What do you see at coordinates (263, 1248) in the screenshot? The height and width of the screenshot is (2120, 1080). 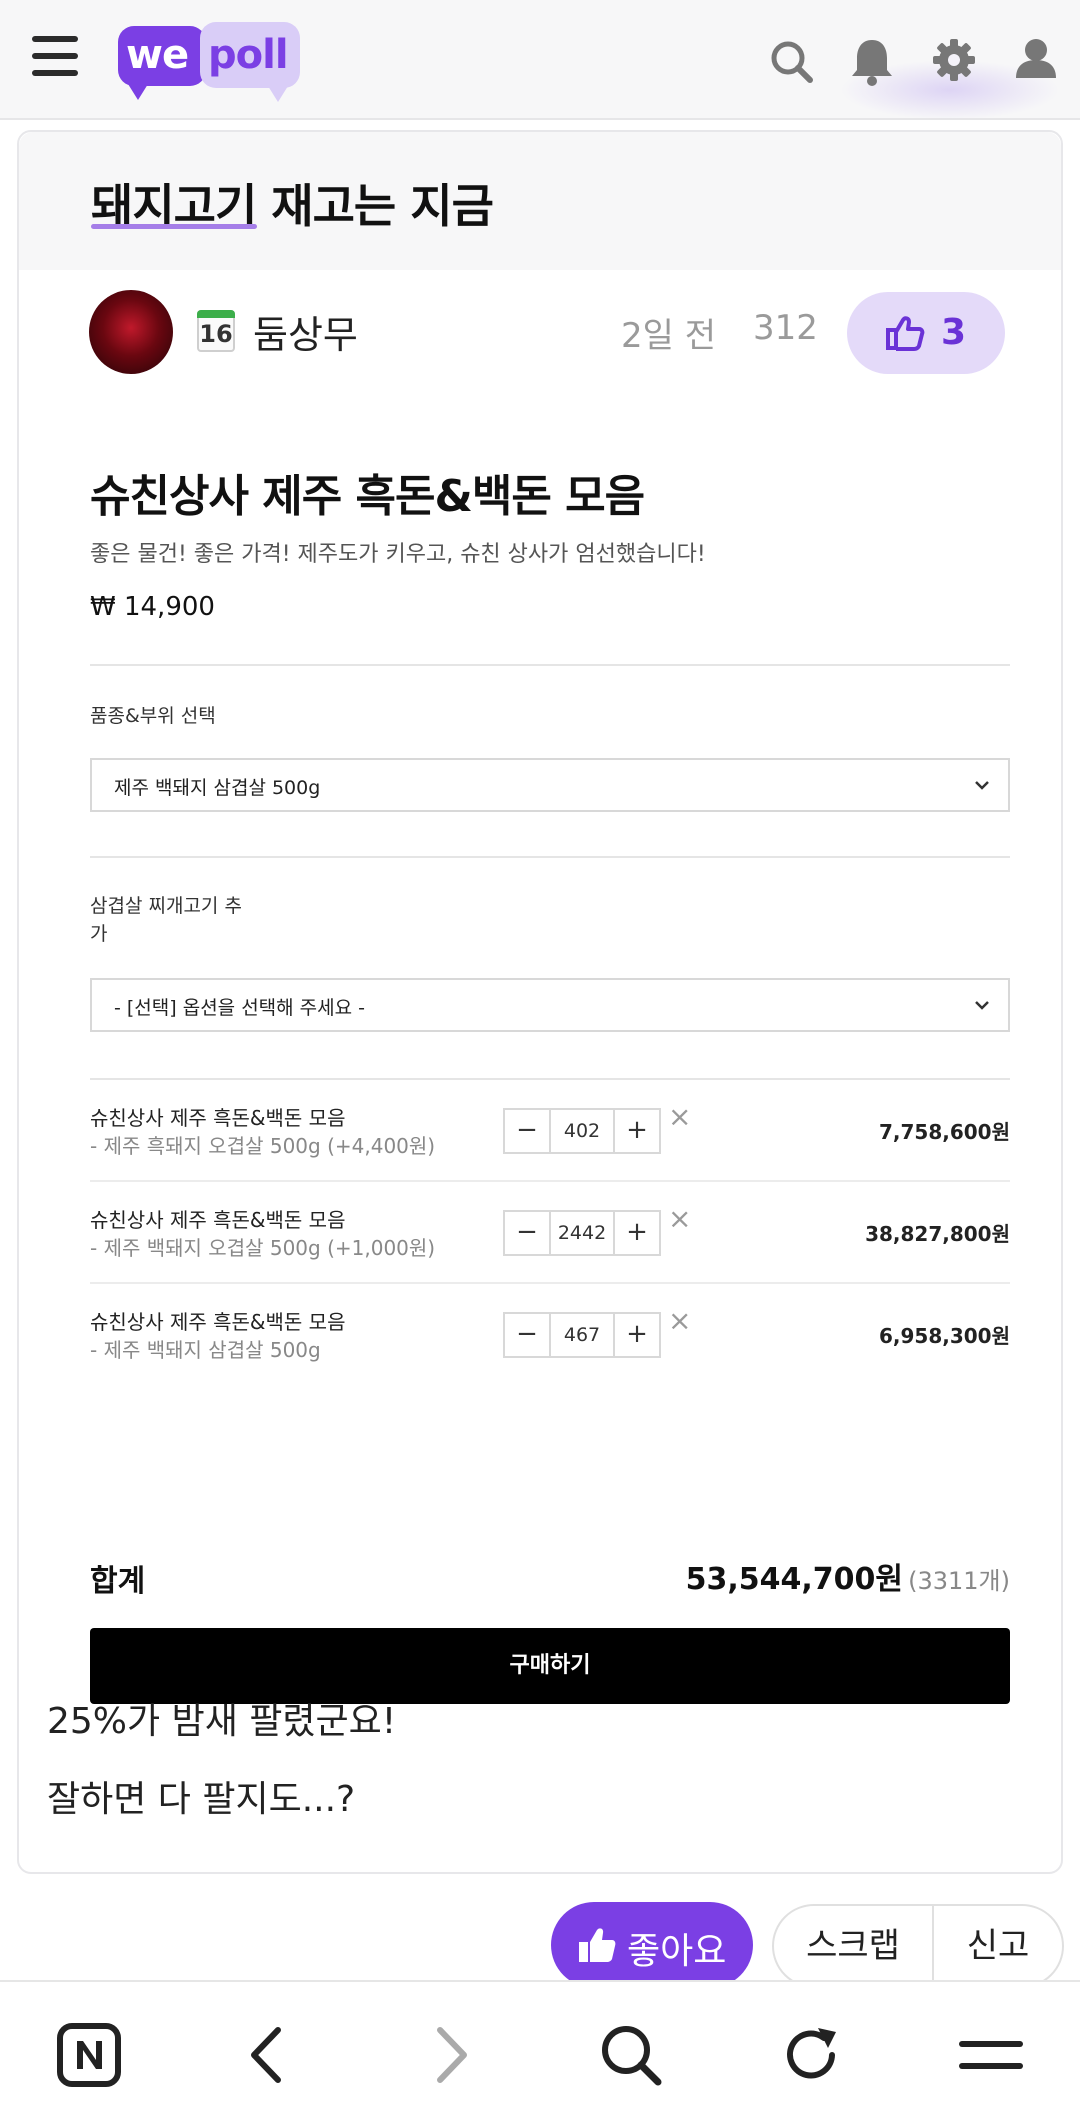 I see `option-detail: - 제주 백돼지 오겹살 500g (+1,000원)` at bounding box center [263, 1248].